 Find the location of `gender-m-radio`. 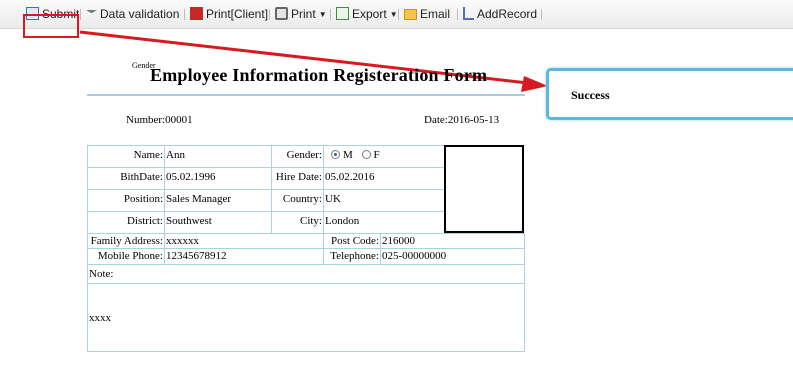

gender-m-radio is located at coordinates (335, 154).